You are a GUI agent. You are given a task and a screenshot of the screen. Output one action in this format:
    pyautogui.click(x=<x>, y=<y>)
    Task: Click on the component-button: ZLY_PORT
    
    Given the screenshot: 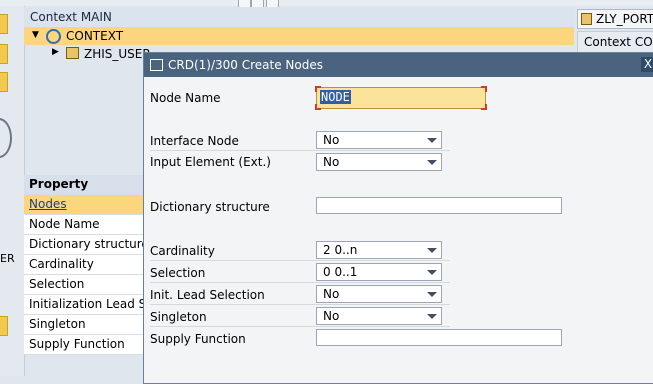 What is the action you would take?
    pyautogui.click(x=615, y=19)
    